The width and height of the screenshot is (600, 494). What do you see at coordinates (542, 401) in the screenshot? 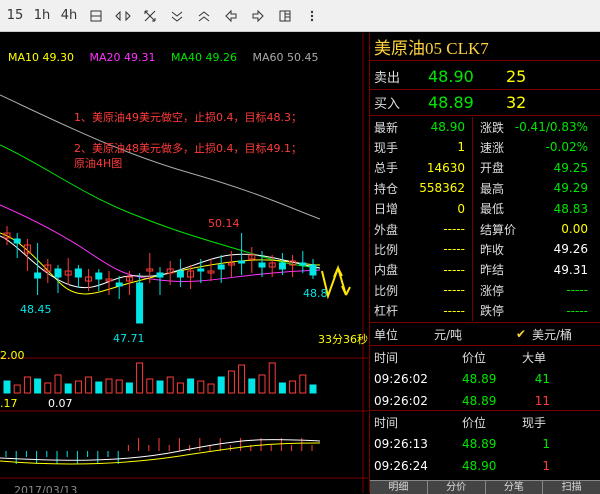
I see `row-size: 11` at bounding box center [542, 401].